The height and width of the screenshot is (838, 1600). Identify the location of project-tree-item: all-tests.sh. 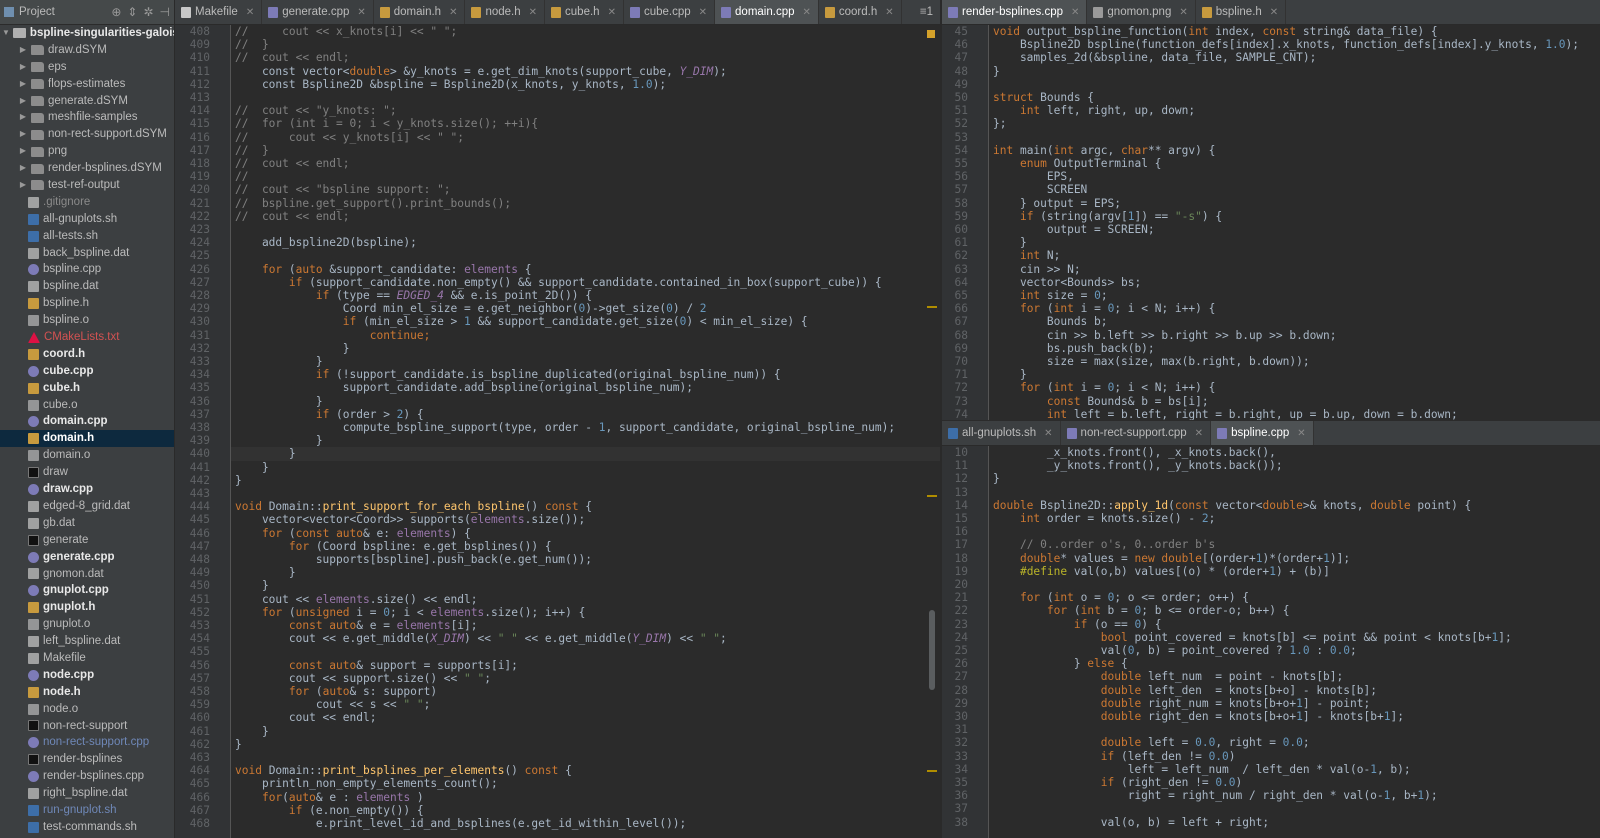
(87, 236).